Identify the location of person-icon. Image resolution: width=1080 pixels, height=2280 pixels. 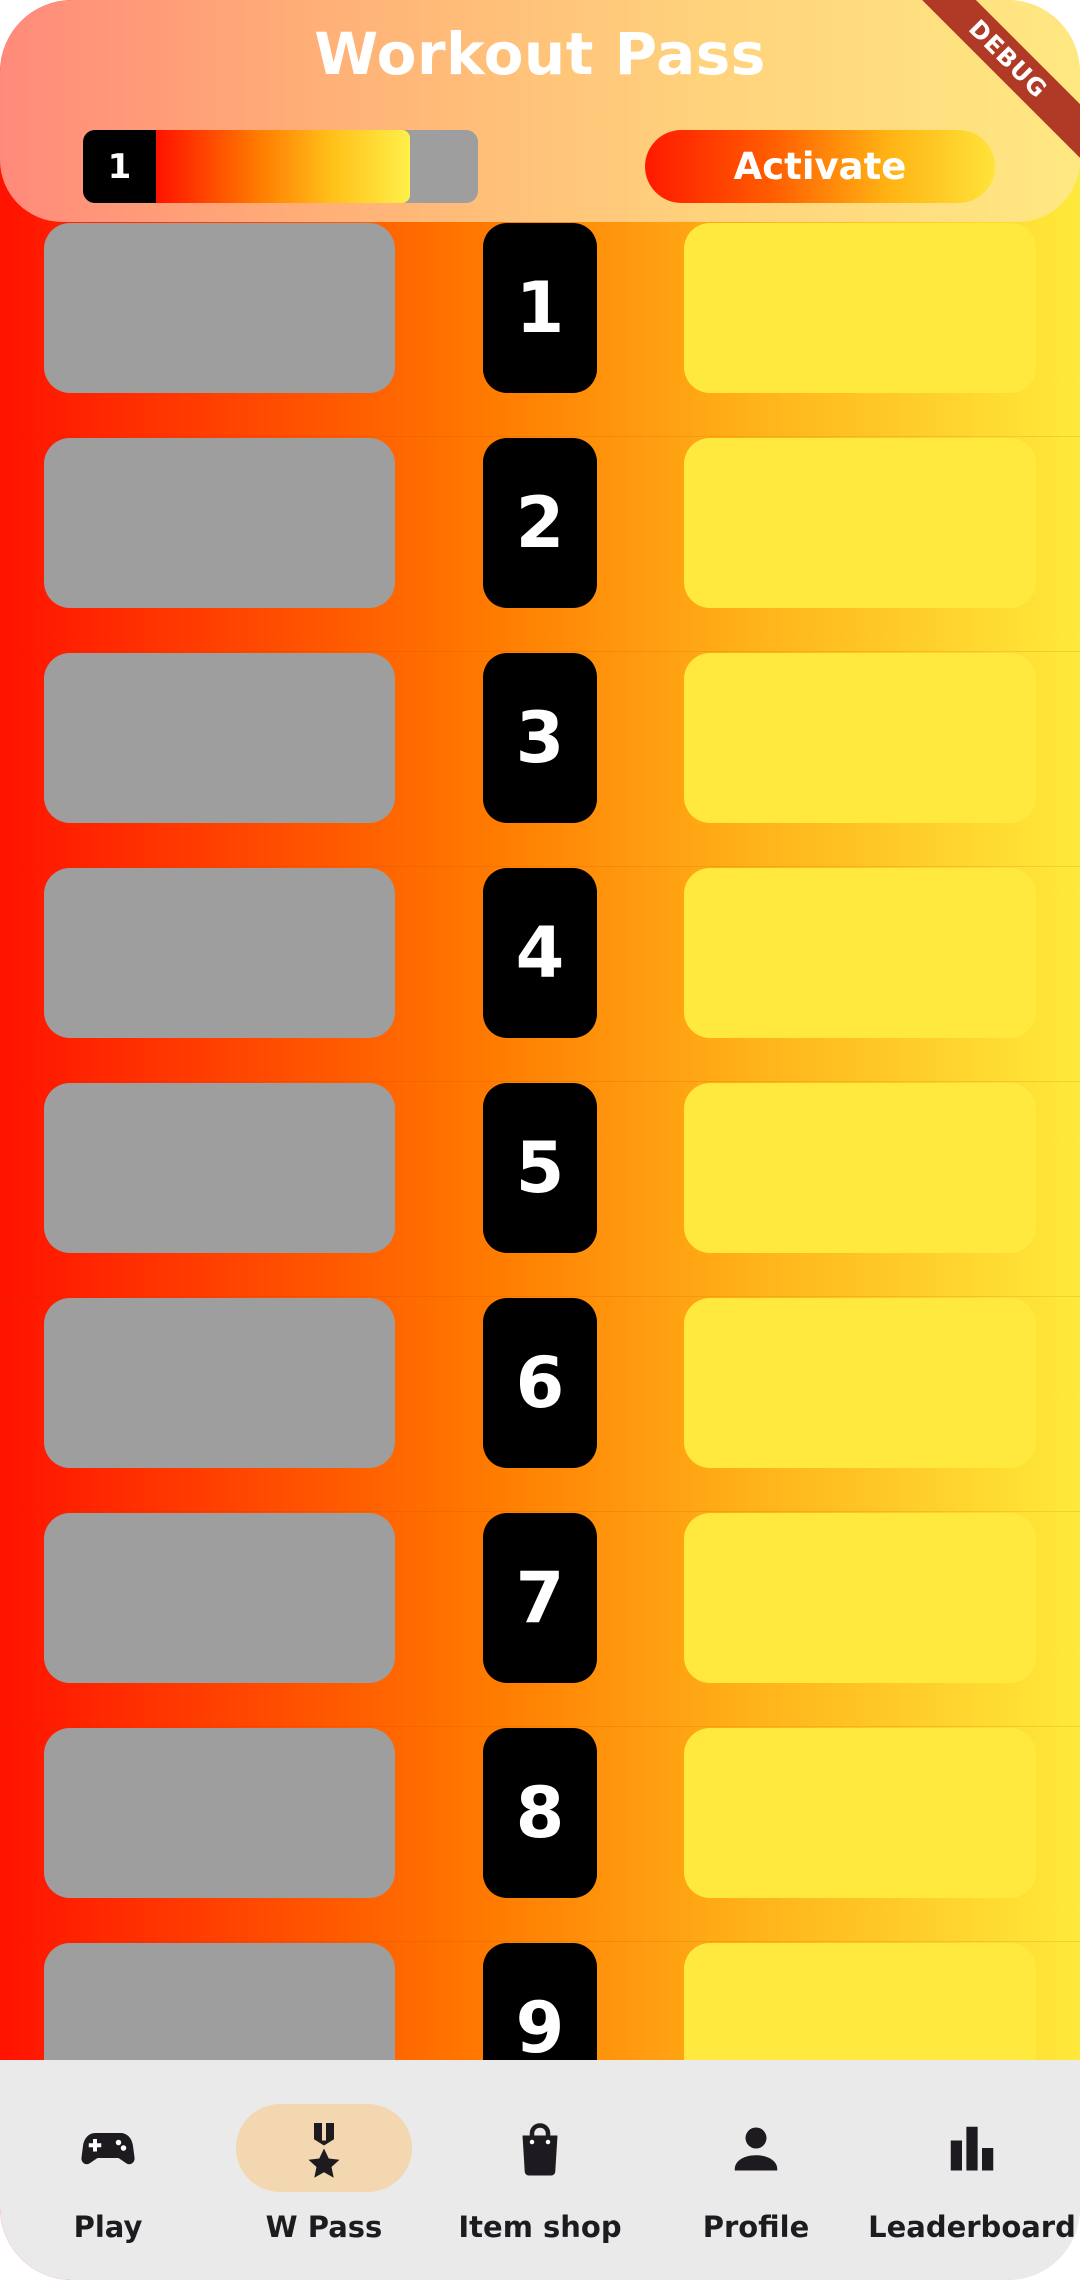
(756, 2149).